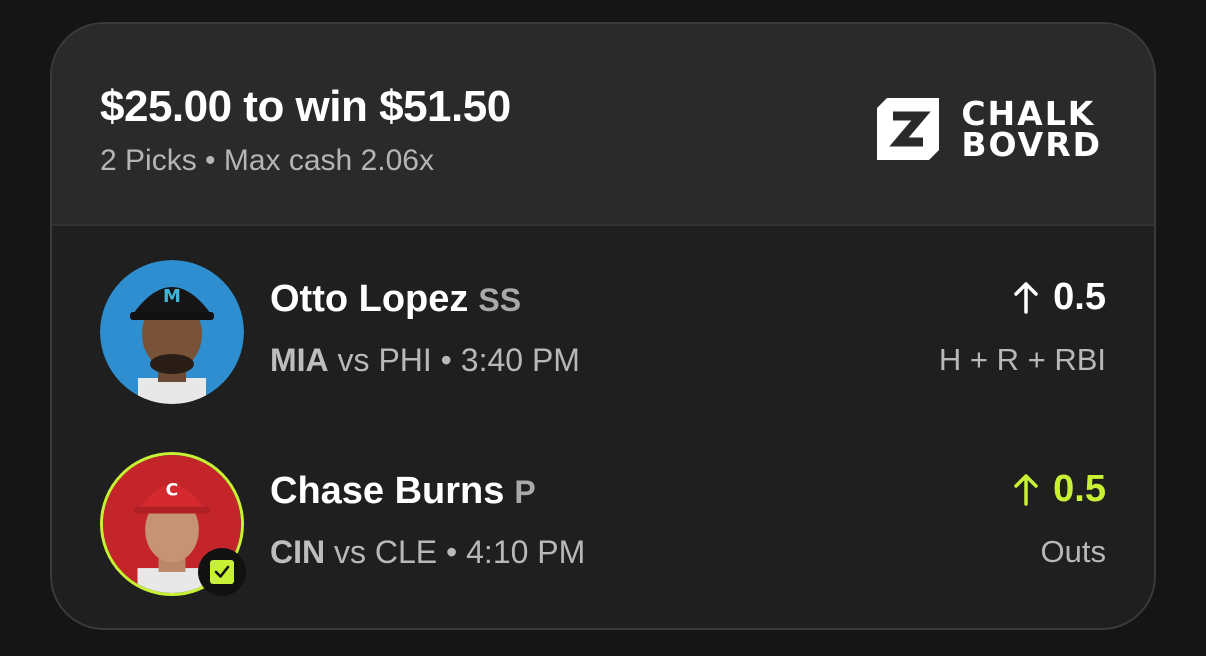  I want to click on stat-type: H + R + RBI, so click(1022, 359).